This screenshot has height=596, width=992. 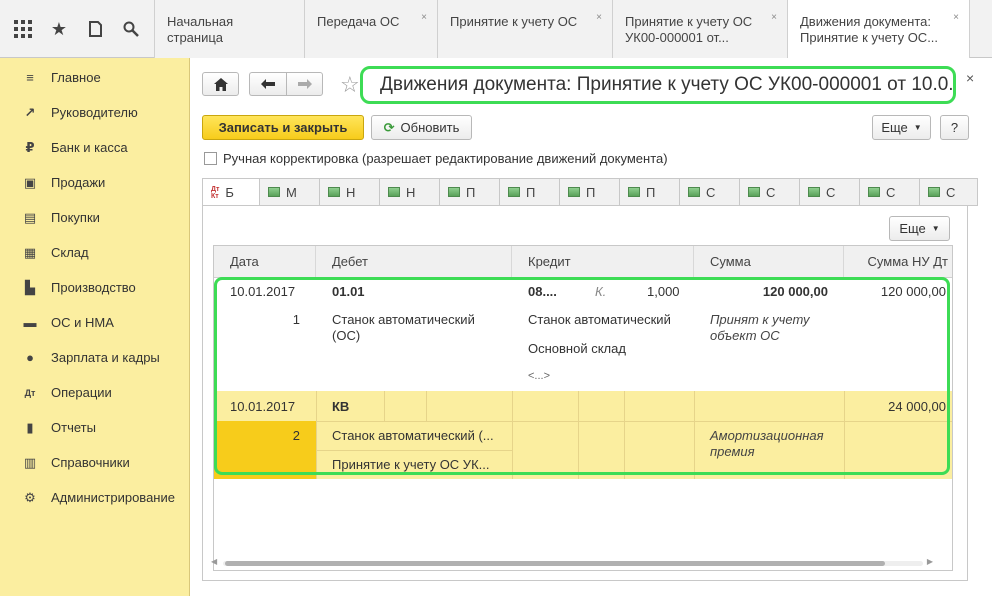 I want to click on sidebar-item-payroll: ● Зарплата и кадры, so click(x=94, y=357).